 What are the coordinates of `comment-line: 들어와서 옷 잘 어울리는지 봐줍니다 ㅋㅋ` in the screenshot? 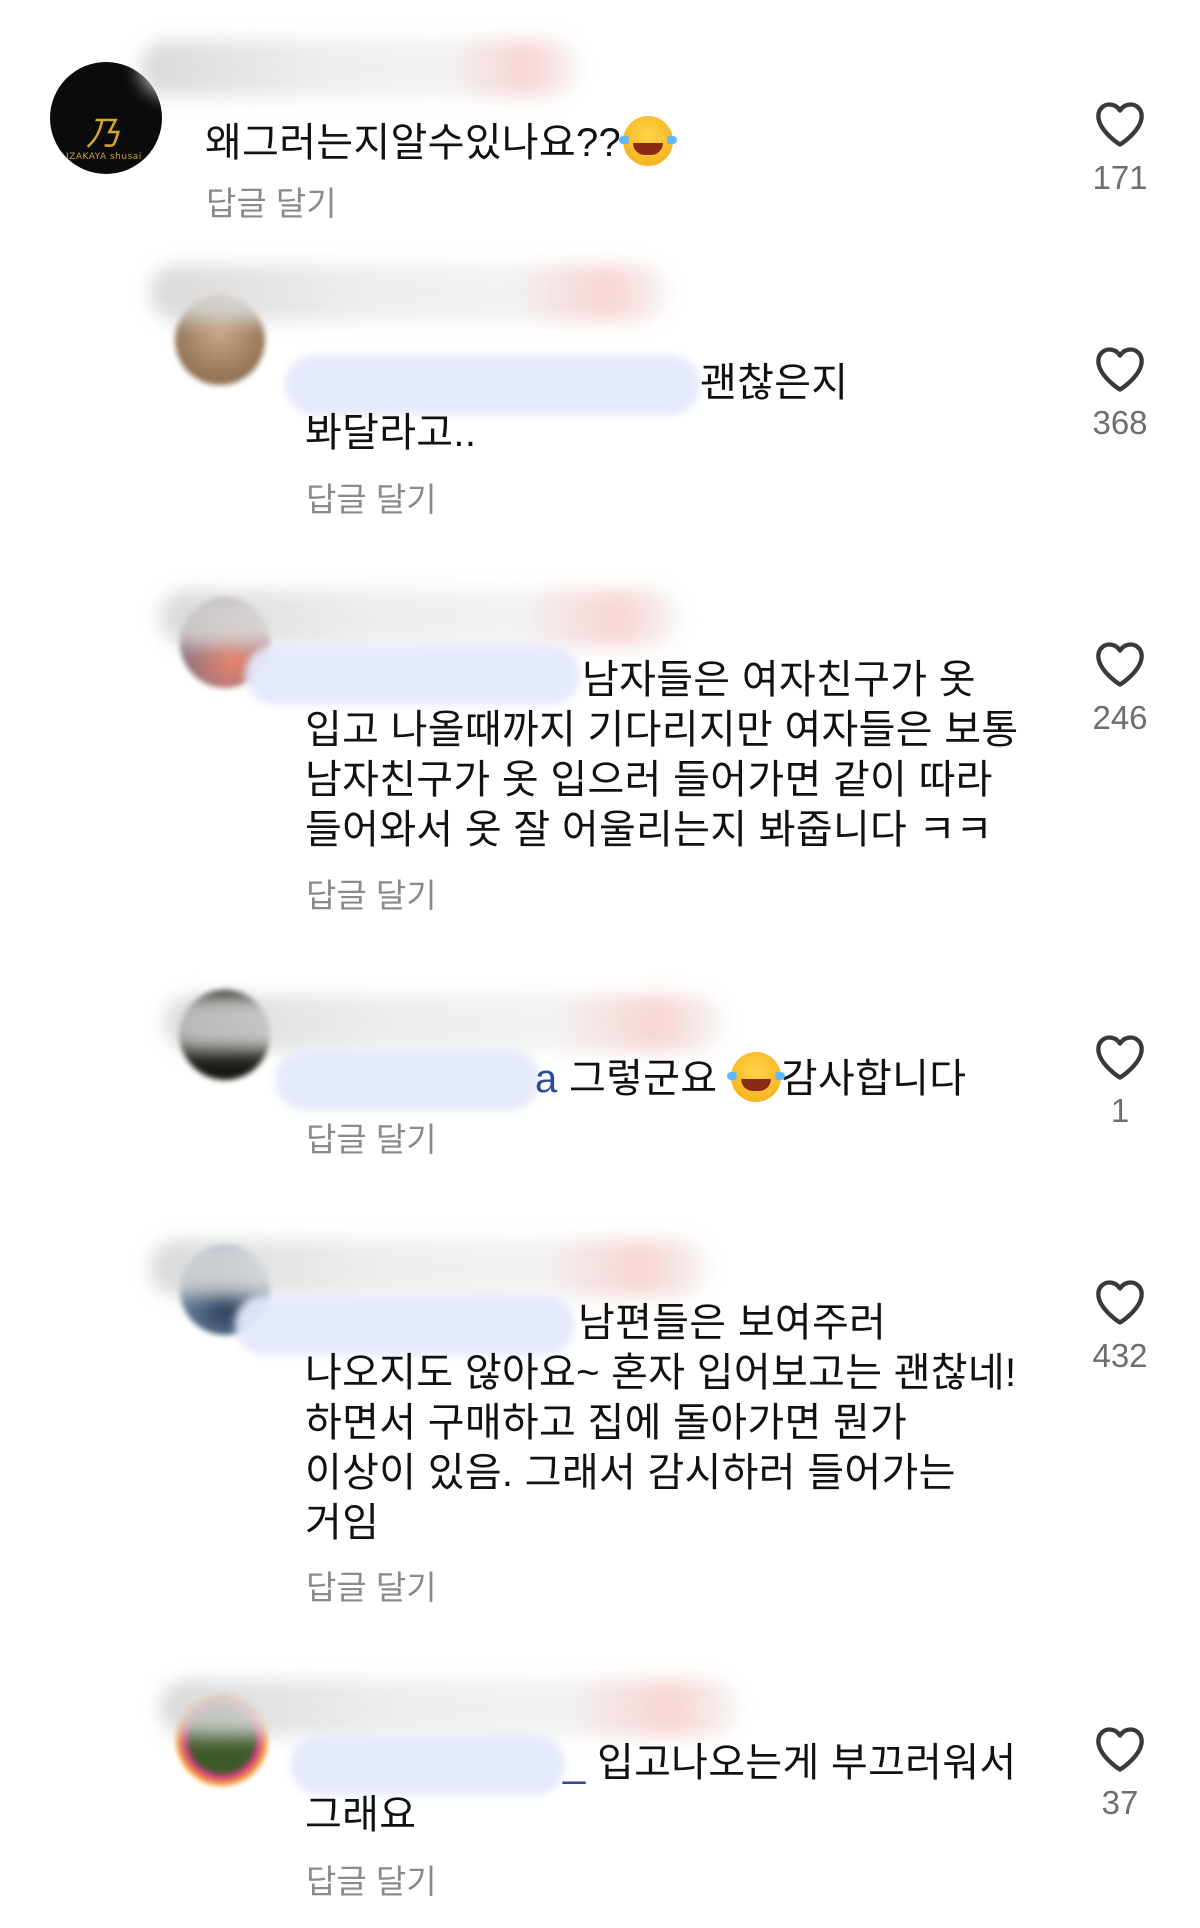 It's located at (649, 830).